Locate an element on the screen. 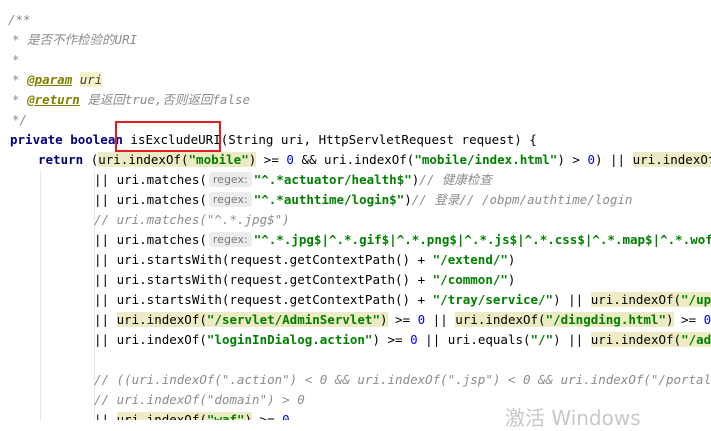 The height and width of the screenshot is (431, 711). code-line: // uri.indexOf("domain") > 0 is located at coordinates (199, 400).